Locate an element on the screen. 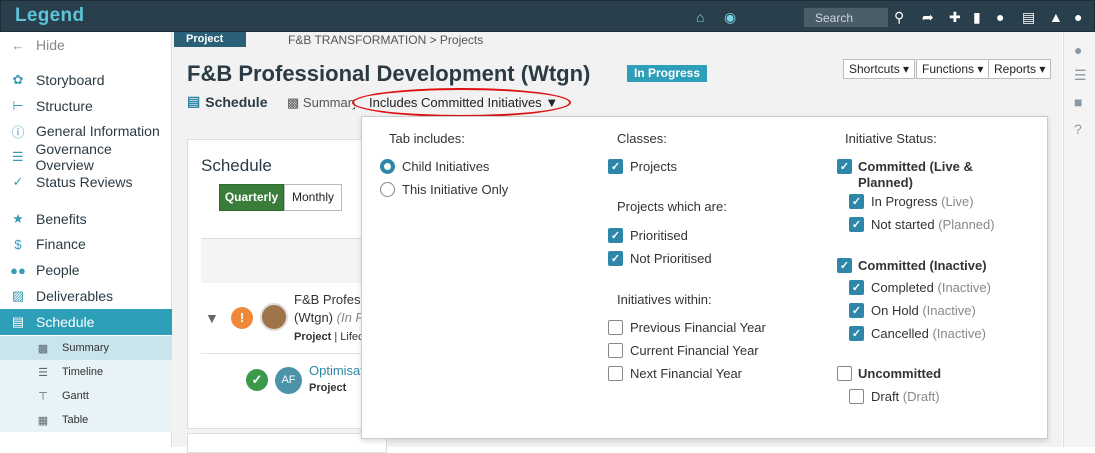 This screenshot has height=453, width=1095. checkbox-label-line2: Planned) is located at coordinates (885, 182).